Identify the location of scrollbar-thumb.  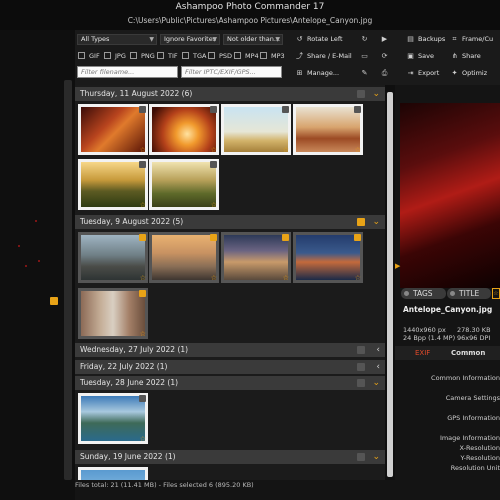
(390, 284).